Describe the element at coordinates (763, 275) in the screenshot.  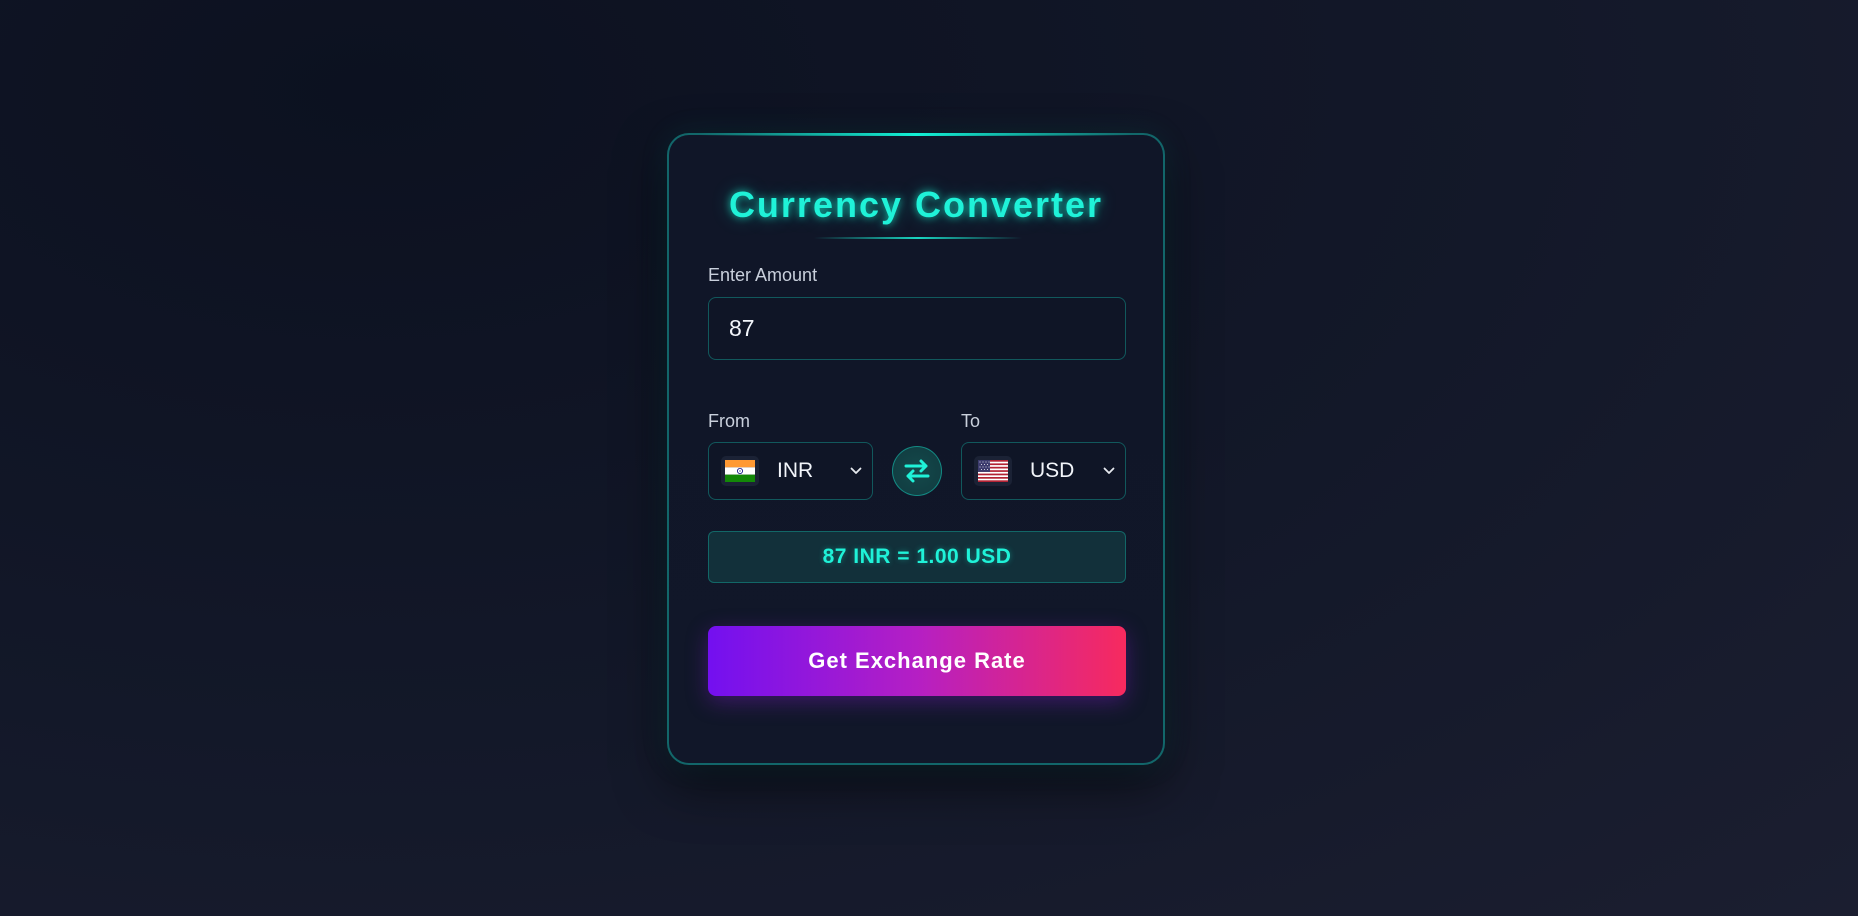
I see `amount-label: Enter Amount` at that location.